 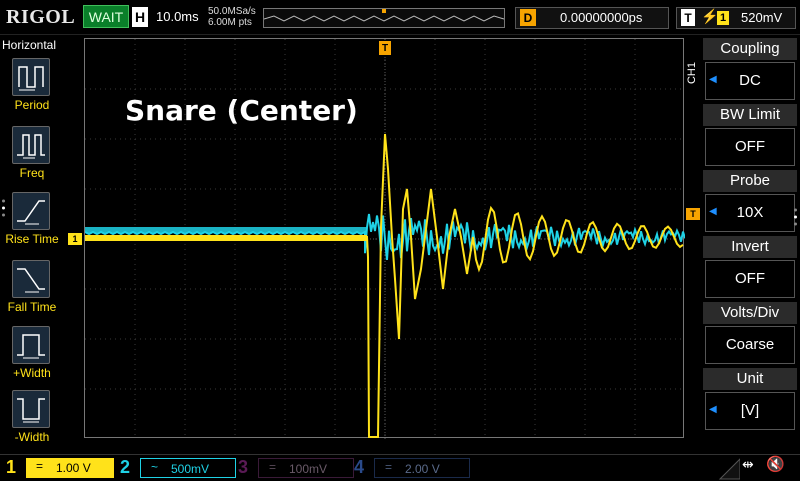 I want to click on rising-edge-icon: ⚡, so click(x=710, y=16).